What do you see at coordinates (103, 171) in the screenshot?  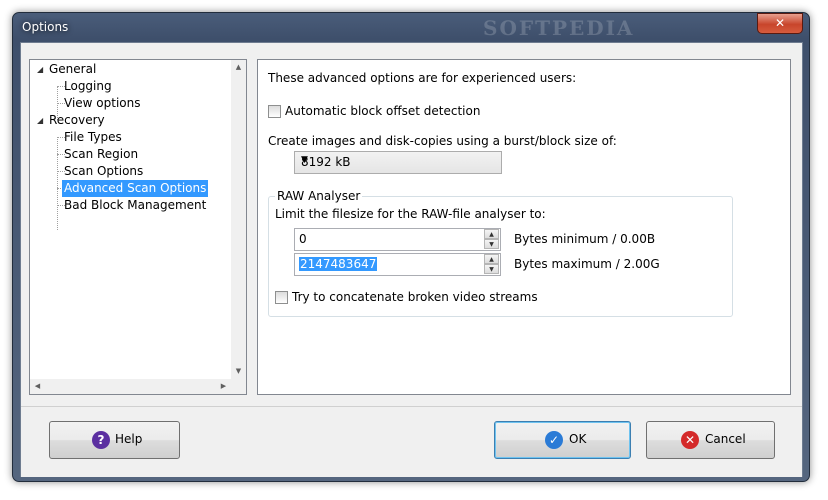 I see `tree-item-scan-options: Scan Options` at bounding box center [103, 171].